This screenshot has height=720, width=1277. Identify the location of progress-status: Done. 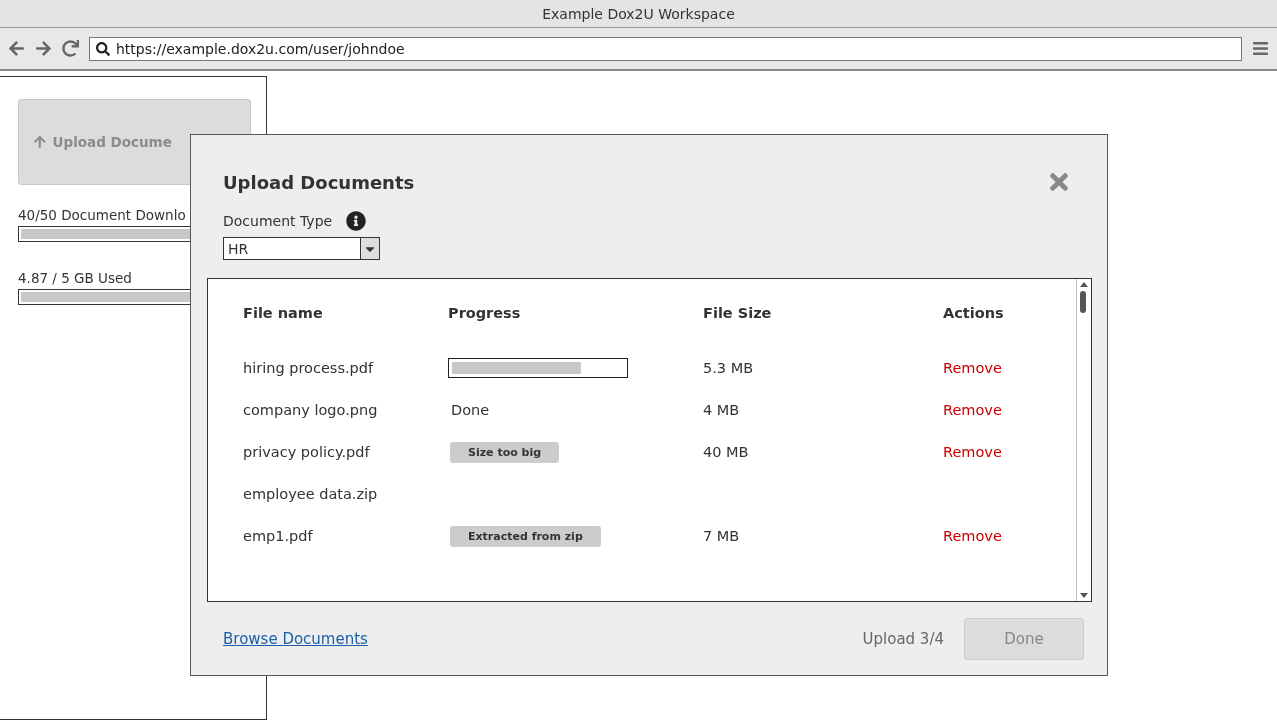
(470, 410).